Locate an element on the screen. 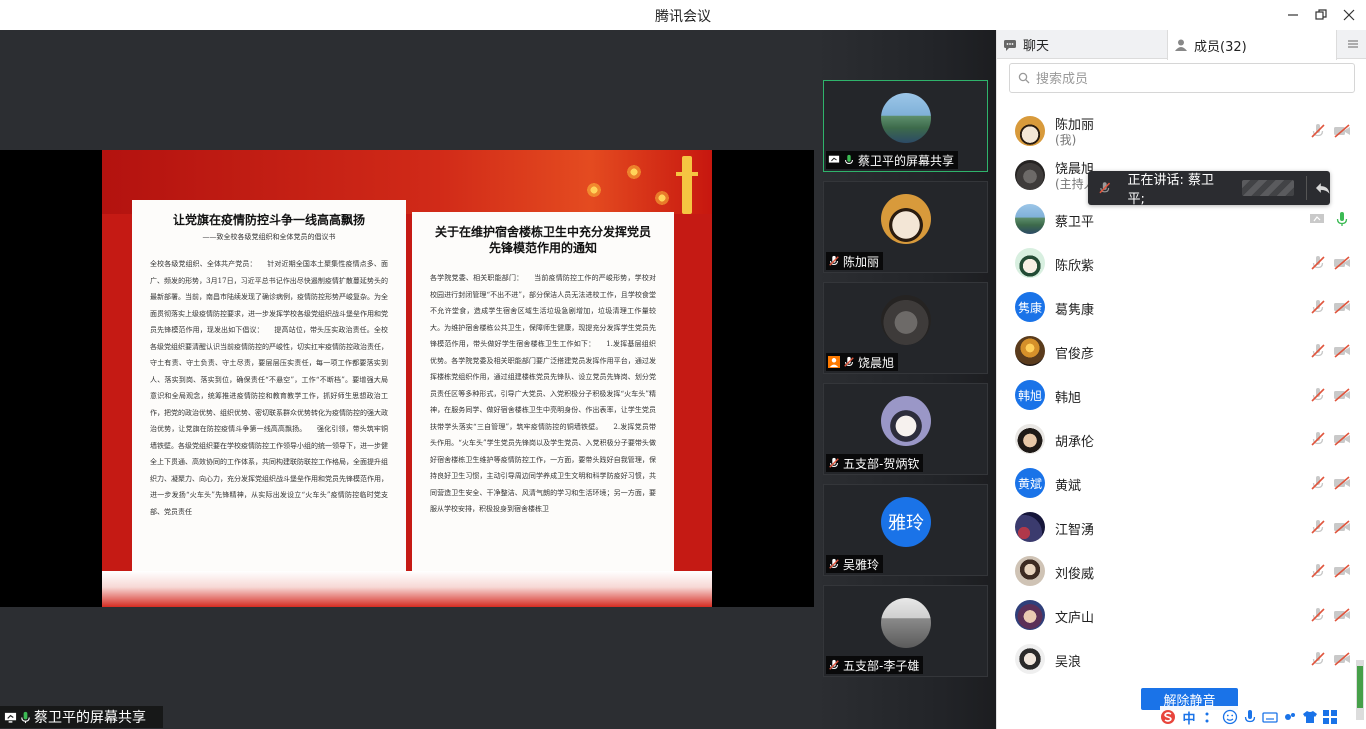 The image size is (1366, 729). audio-level-fill is located at coordinates (1360, 687).